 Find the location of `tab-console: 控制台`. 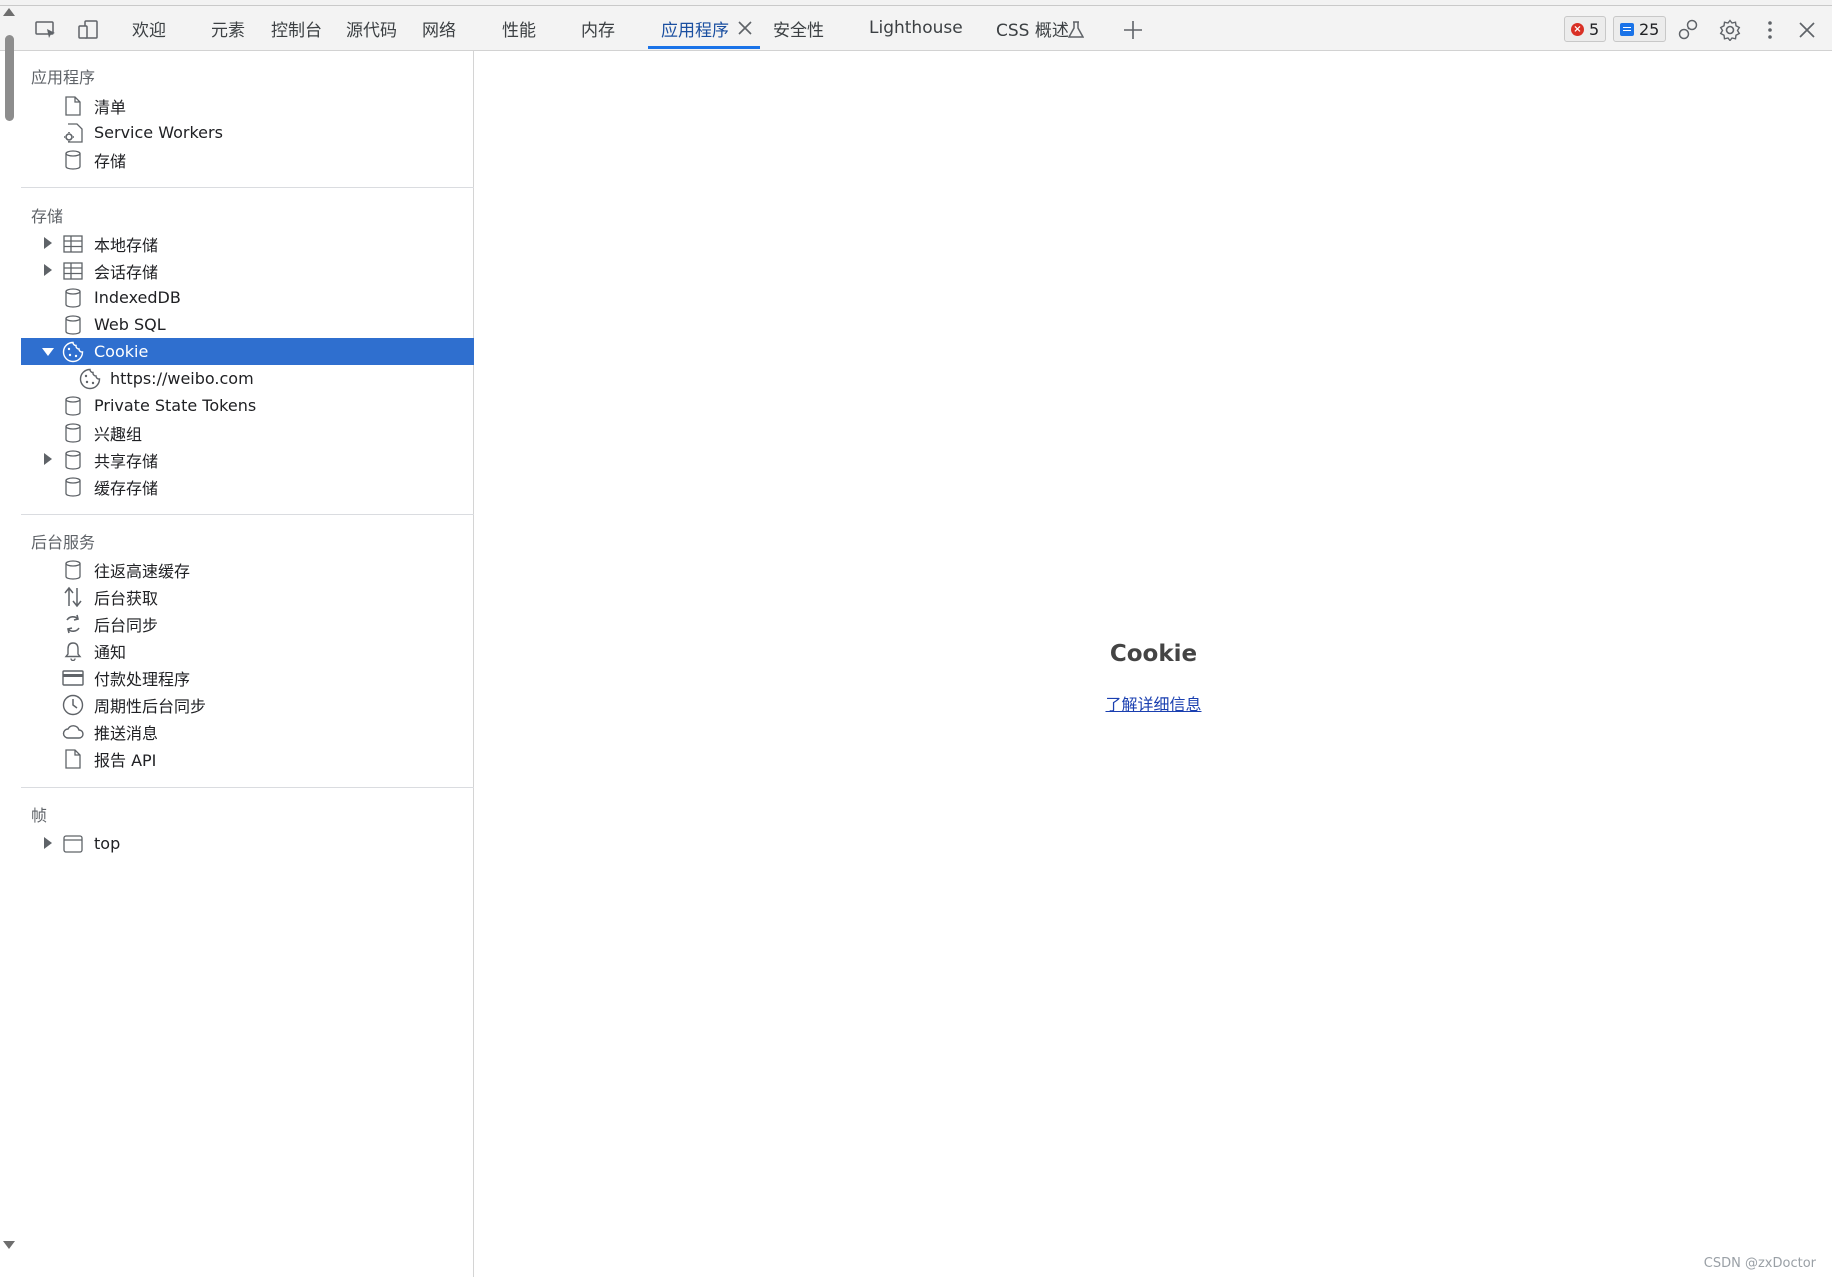

tab-console: 控制台 is located at coordinates (296, 28).